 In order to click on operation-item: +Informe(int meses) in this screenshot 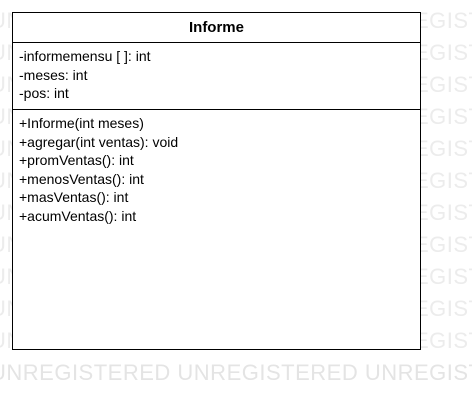, I will do `click(81, 123)`.